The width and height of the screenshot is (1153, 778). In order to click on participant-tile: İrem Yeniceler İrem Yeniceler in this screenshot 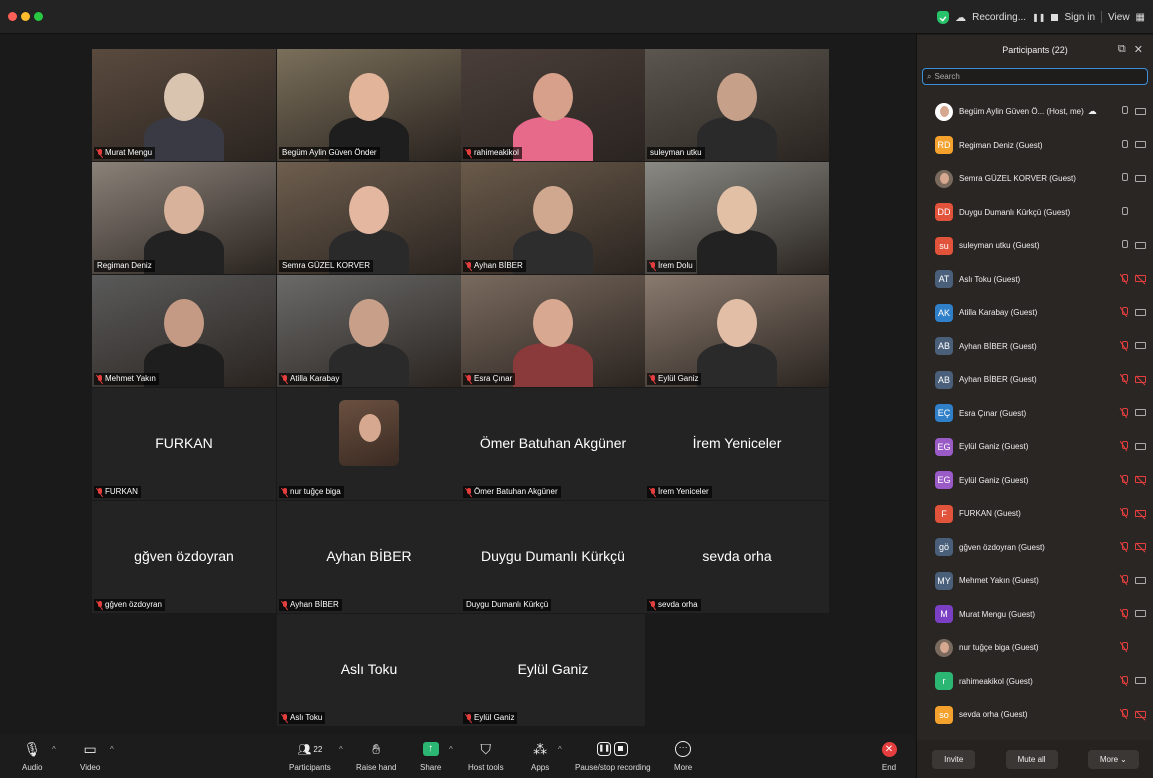, I will do `click(737, 444)`.